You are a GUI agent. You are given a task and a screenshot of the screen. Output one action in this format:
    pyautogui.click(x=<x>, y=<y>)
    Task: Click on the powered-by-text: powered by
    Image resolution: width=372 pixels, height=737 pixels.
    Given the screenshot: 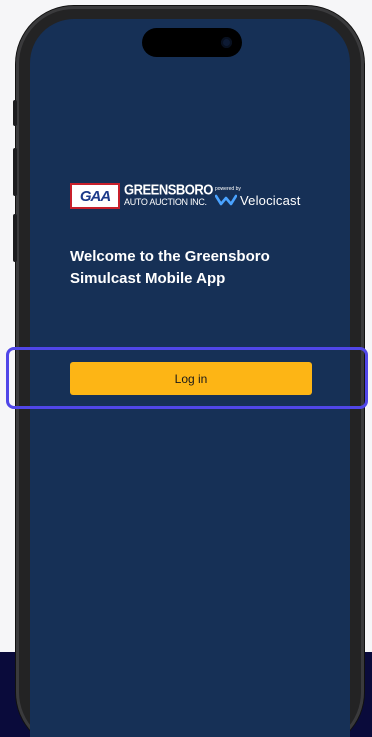 What is the action you would take?
    pyautogui.click(x=228, y=189)
    